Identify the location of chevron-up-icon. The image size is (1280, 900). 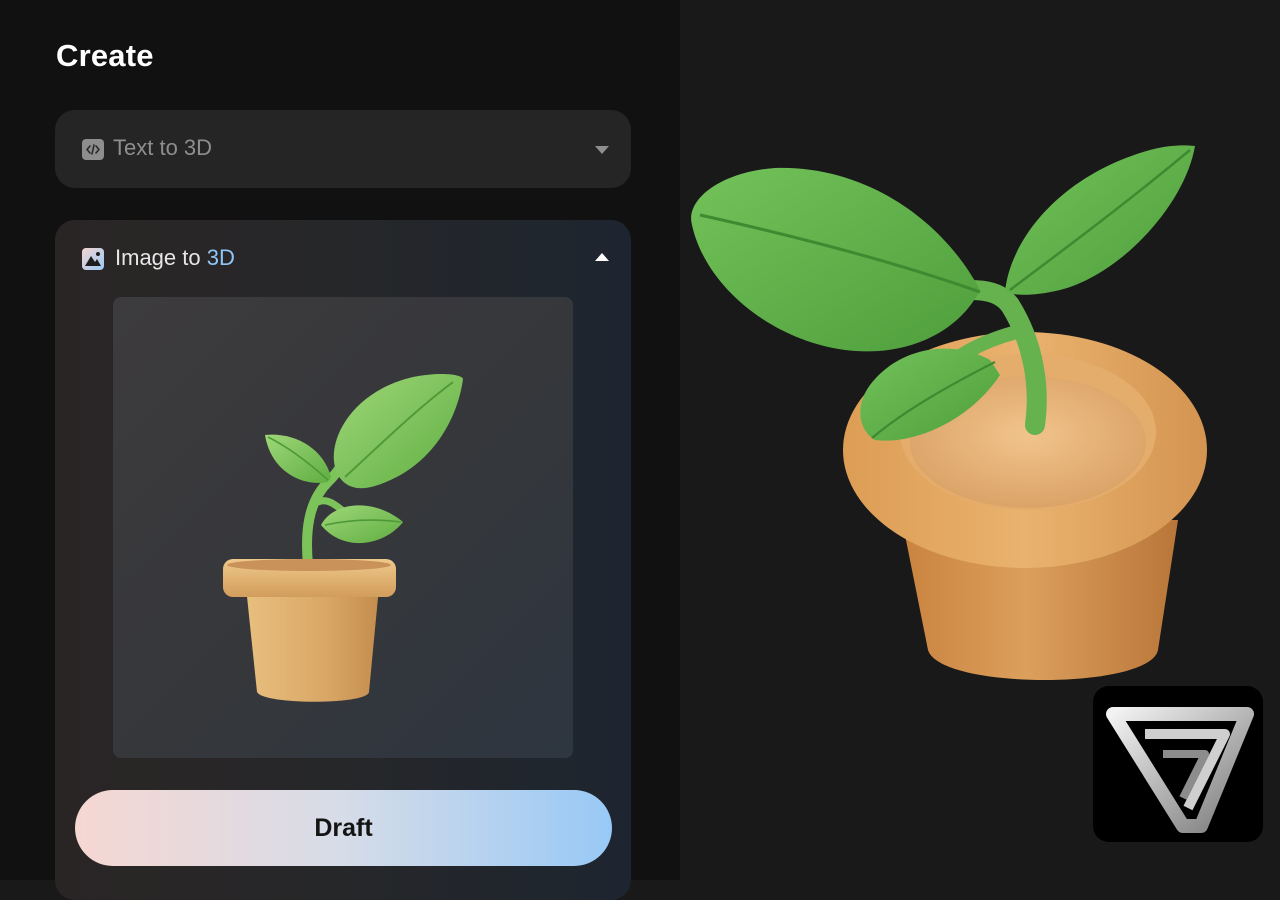
(602, 257).